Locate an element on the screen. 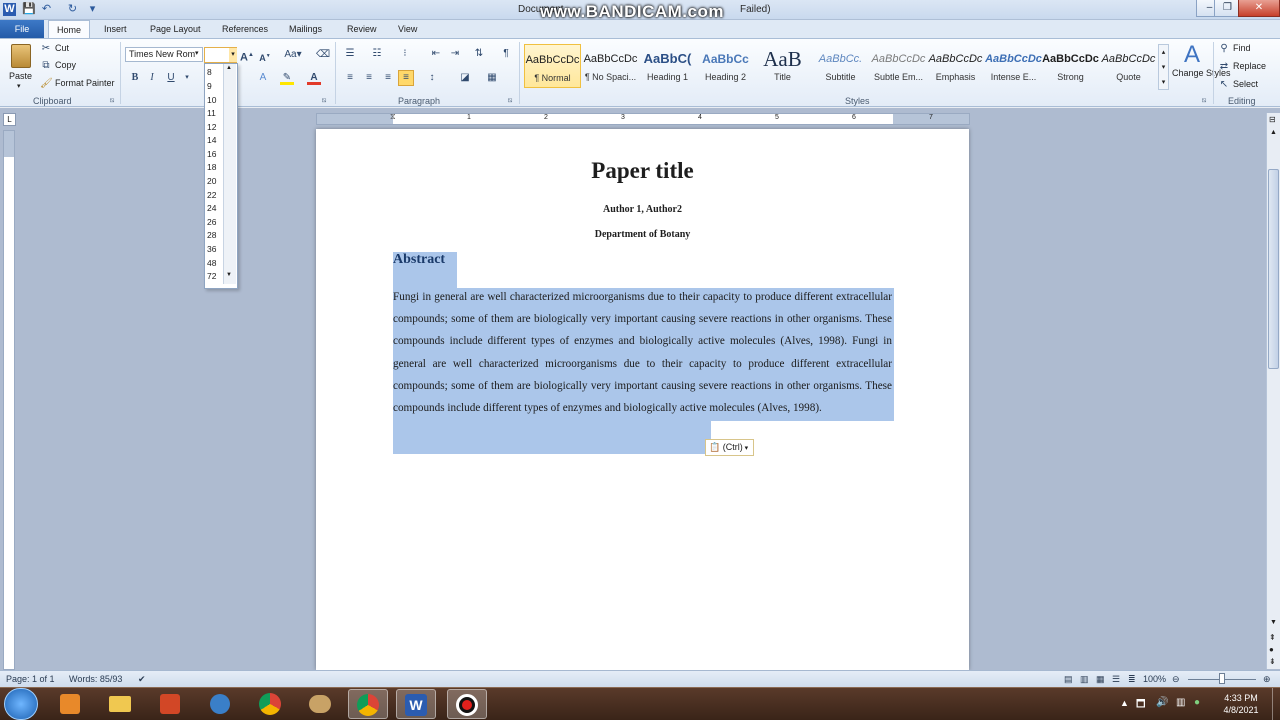  scrollbar-thumb is located at coordinates (1273, 269).